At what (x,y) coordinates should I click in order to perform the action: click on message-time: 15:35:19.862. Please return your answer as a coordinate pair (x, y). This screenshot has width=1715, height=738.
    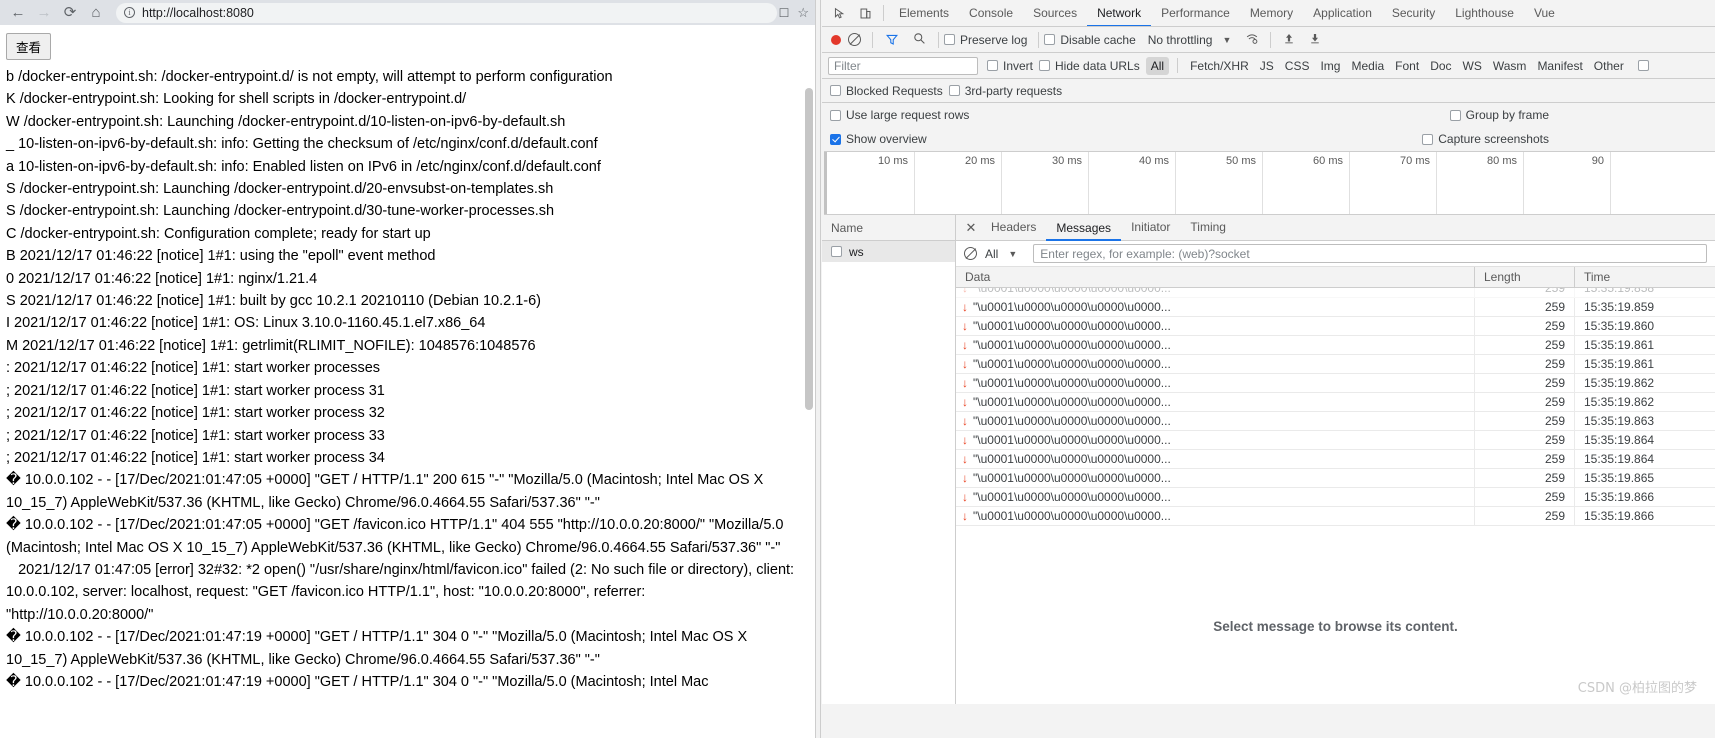
    Looking at the image, I should click on (1619, 382).